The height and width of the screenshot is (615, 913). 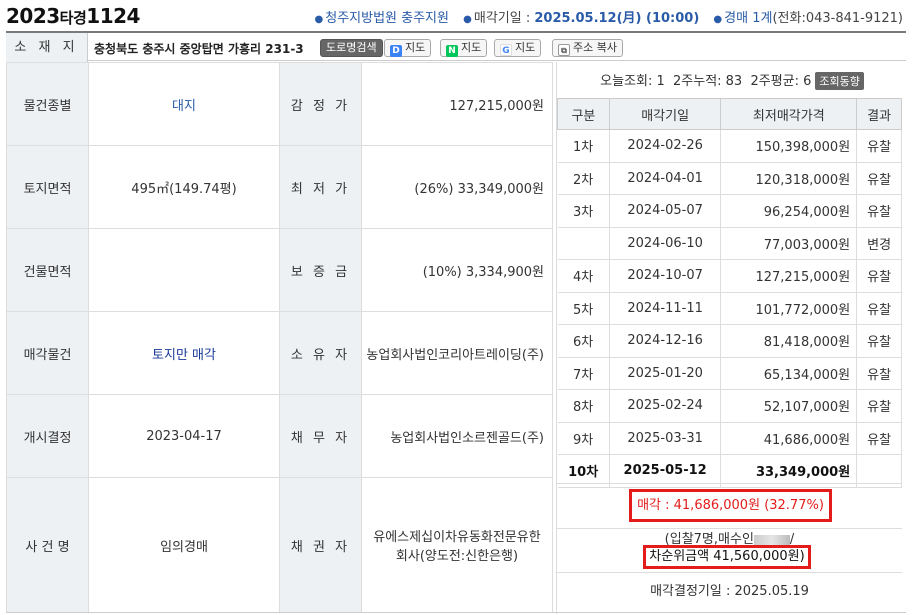 What do you see at coordinates (184, 436) in the screenshot?
I see `start-date: 2023-04-17` at bounding box center [184, 436].